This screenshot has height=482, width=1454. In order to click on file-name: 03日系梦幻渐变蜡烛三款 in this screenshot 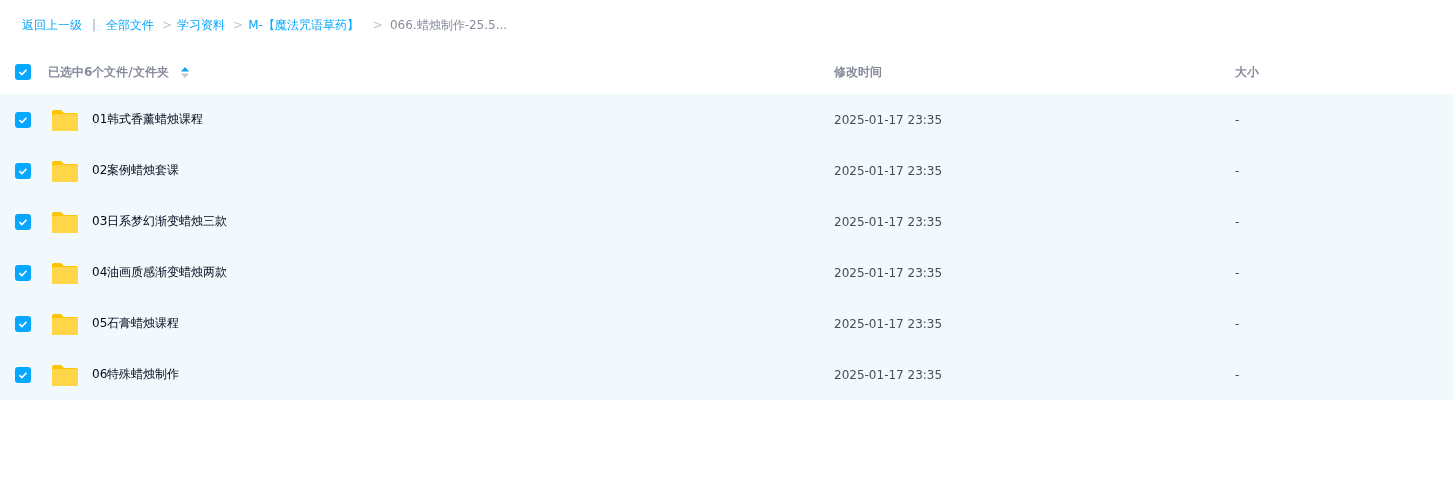, I will do `click(160, 221)`.